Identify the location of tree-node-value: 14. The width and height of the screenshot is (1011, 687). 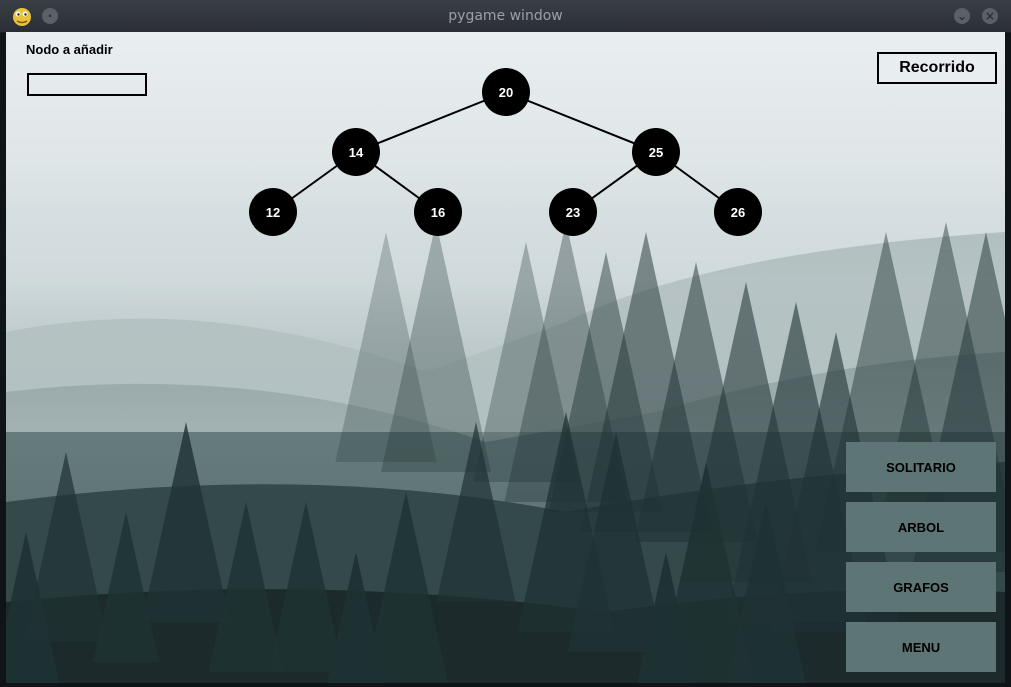
(356, 152).